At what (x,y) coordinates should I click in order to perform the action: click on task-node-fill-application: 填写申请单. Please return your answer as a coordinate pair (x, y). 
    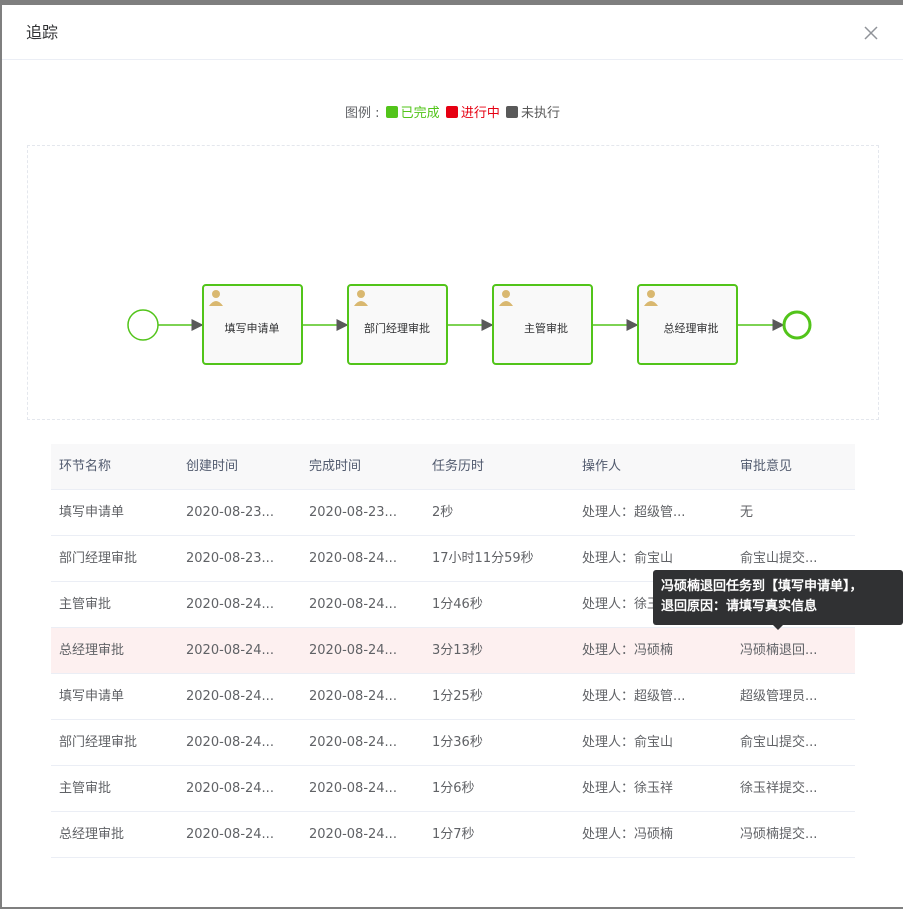
    Looking at the image, I should click on (252, 324).